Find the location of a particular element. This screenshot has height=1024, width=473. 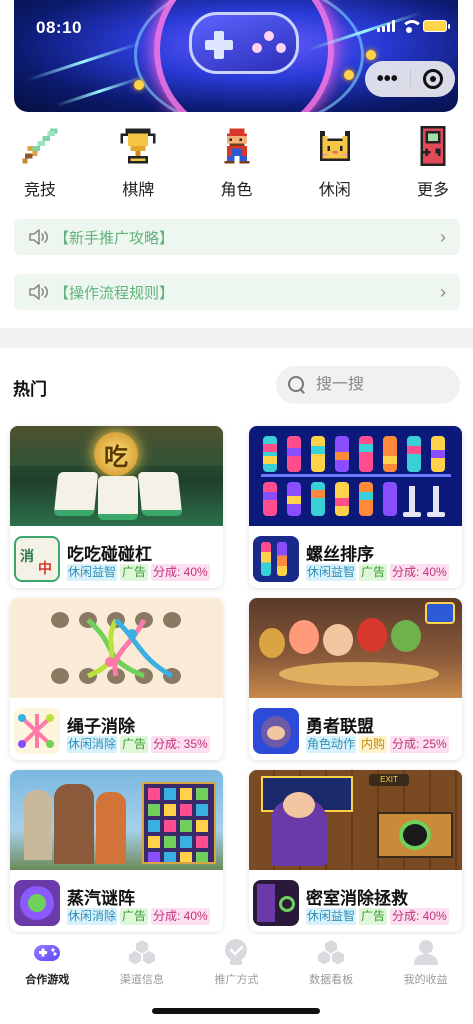

status-icons is located at coordinates (413, 26).